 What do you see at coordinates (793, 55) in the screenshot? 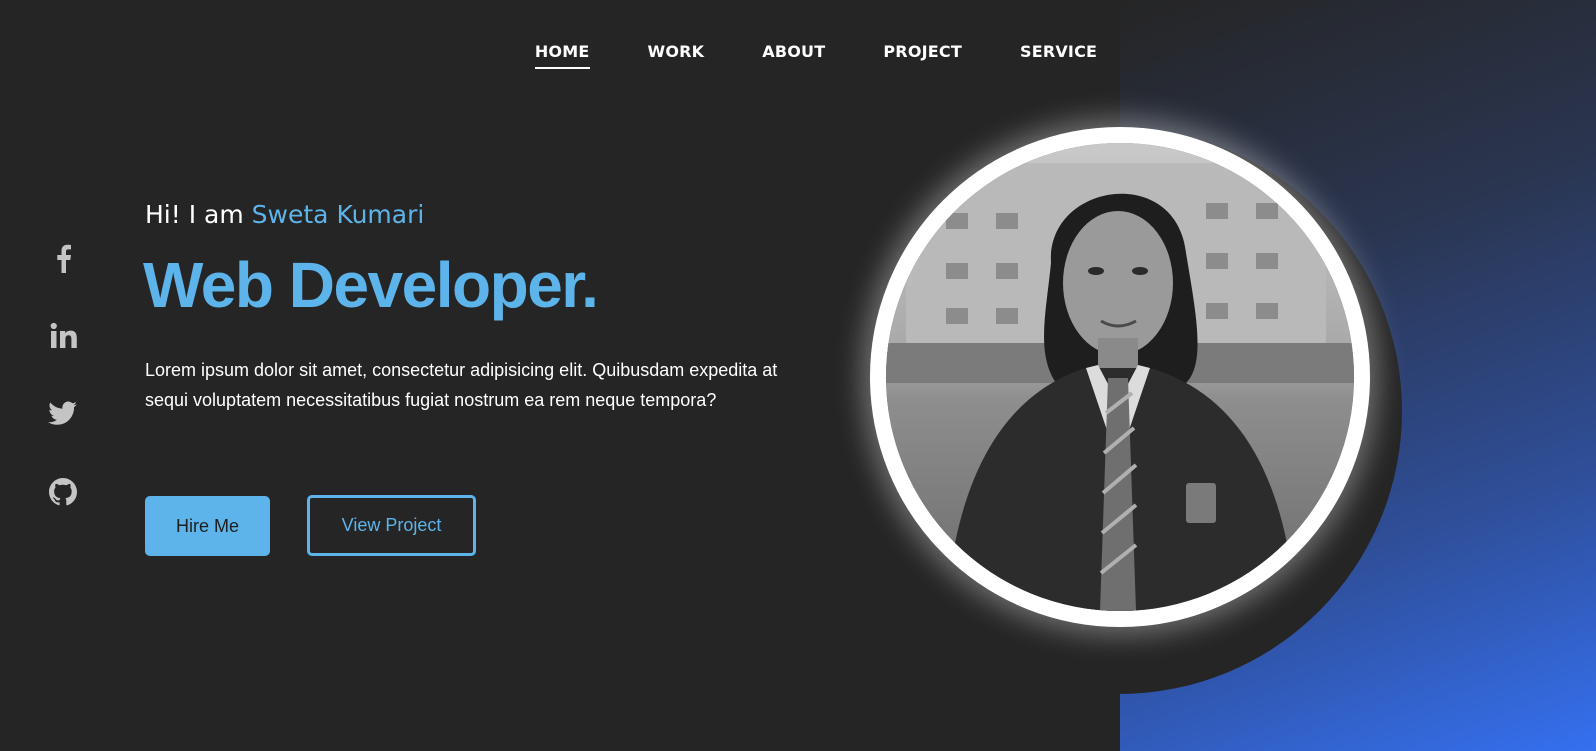
I see `nav-about: ABOUT` at bounding box center [793, 55].